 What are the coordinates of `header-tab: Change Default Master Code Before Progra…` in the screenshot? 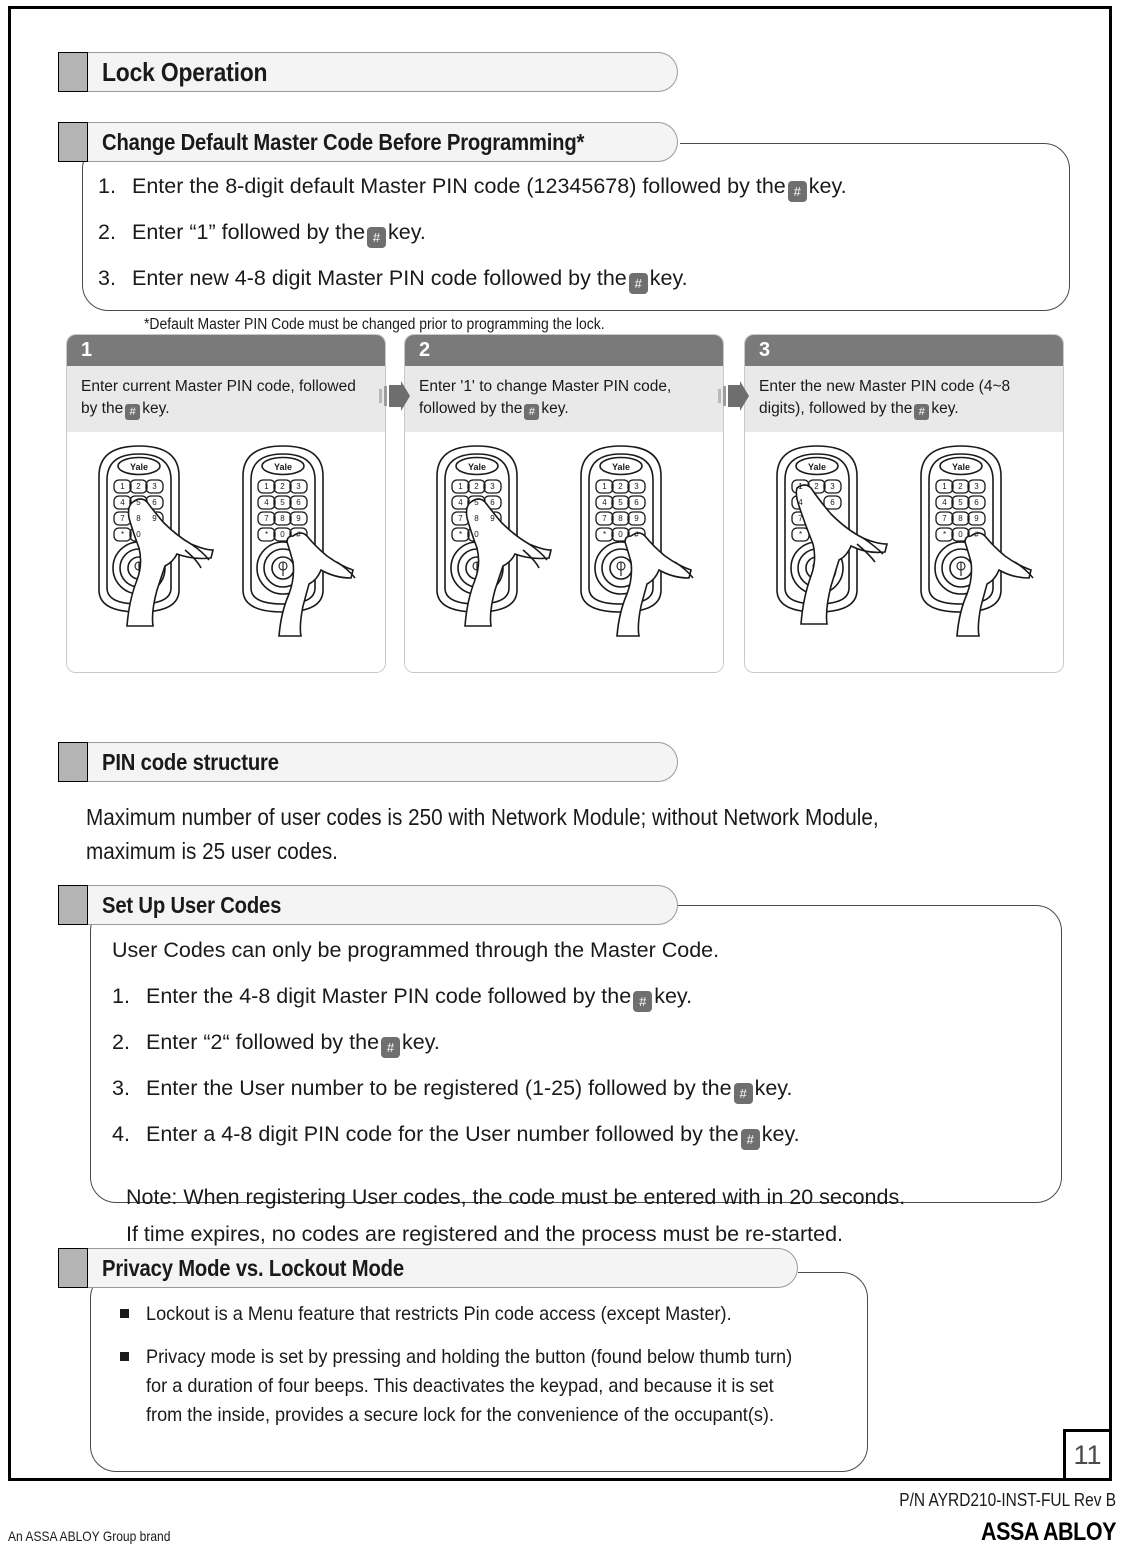 It's located at (383, 142).